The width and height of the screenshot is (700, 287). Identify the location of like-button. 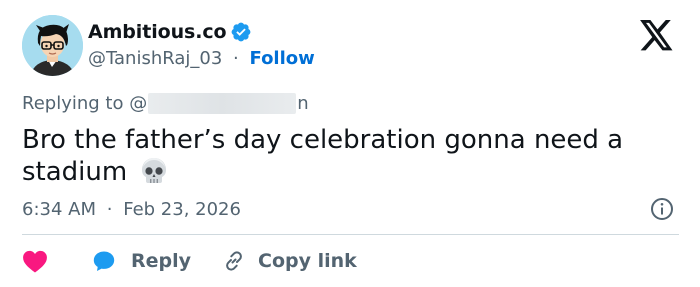
(35, 261).